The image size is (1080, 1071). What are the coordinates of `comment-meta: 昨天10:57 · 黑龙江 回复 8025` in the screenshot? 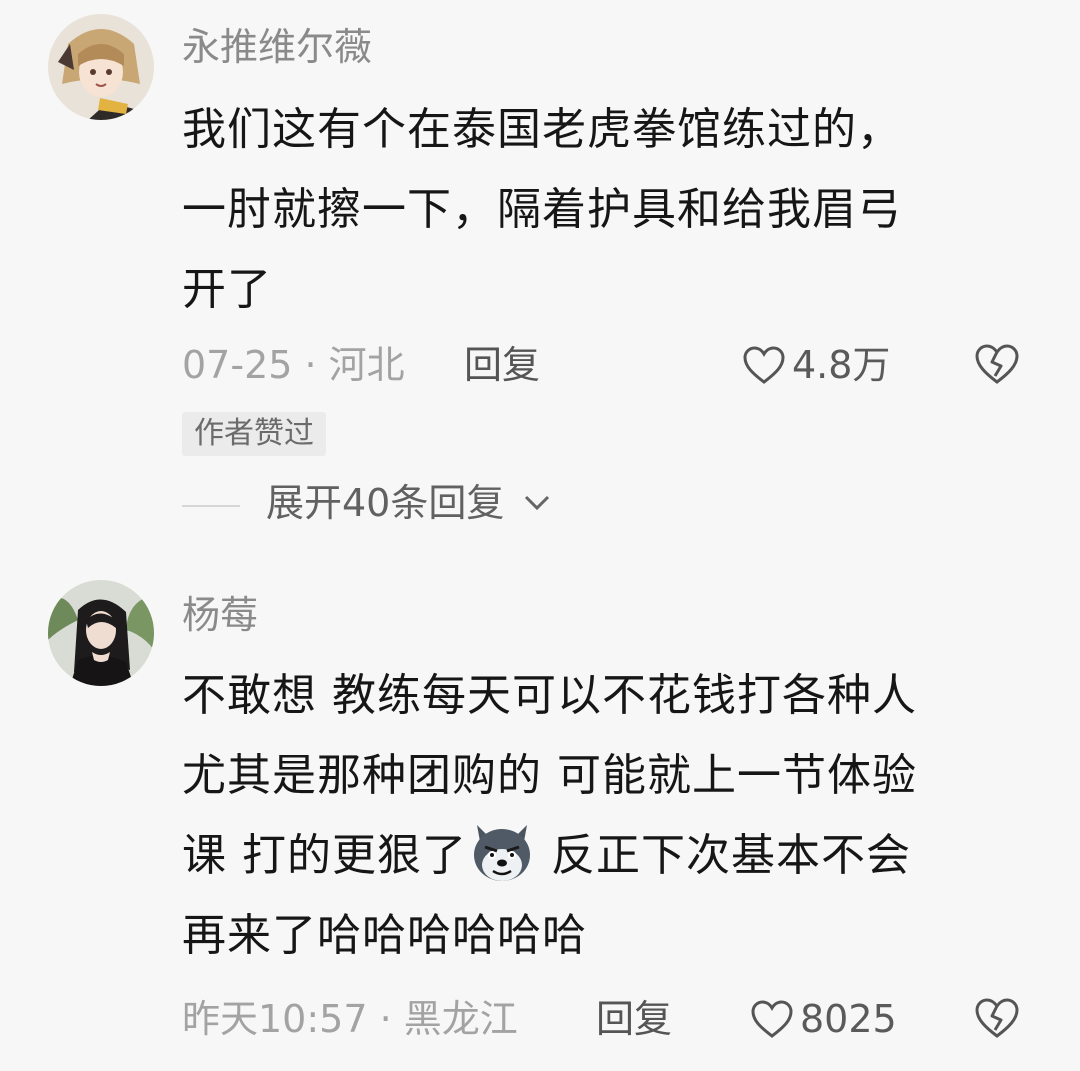 It's located at (612, 1019).